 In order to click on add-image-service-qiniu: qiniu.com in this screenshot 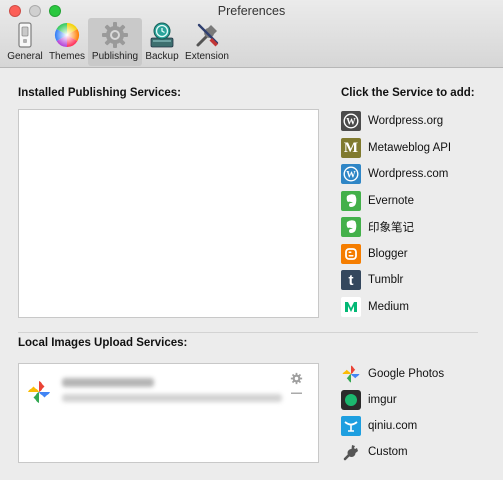, I will do `click(379, 426)`.